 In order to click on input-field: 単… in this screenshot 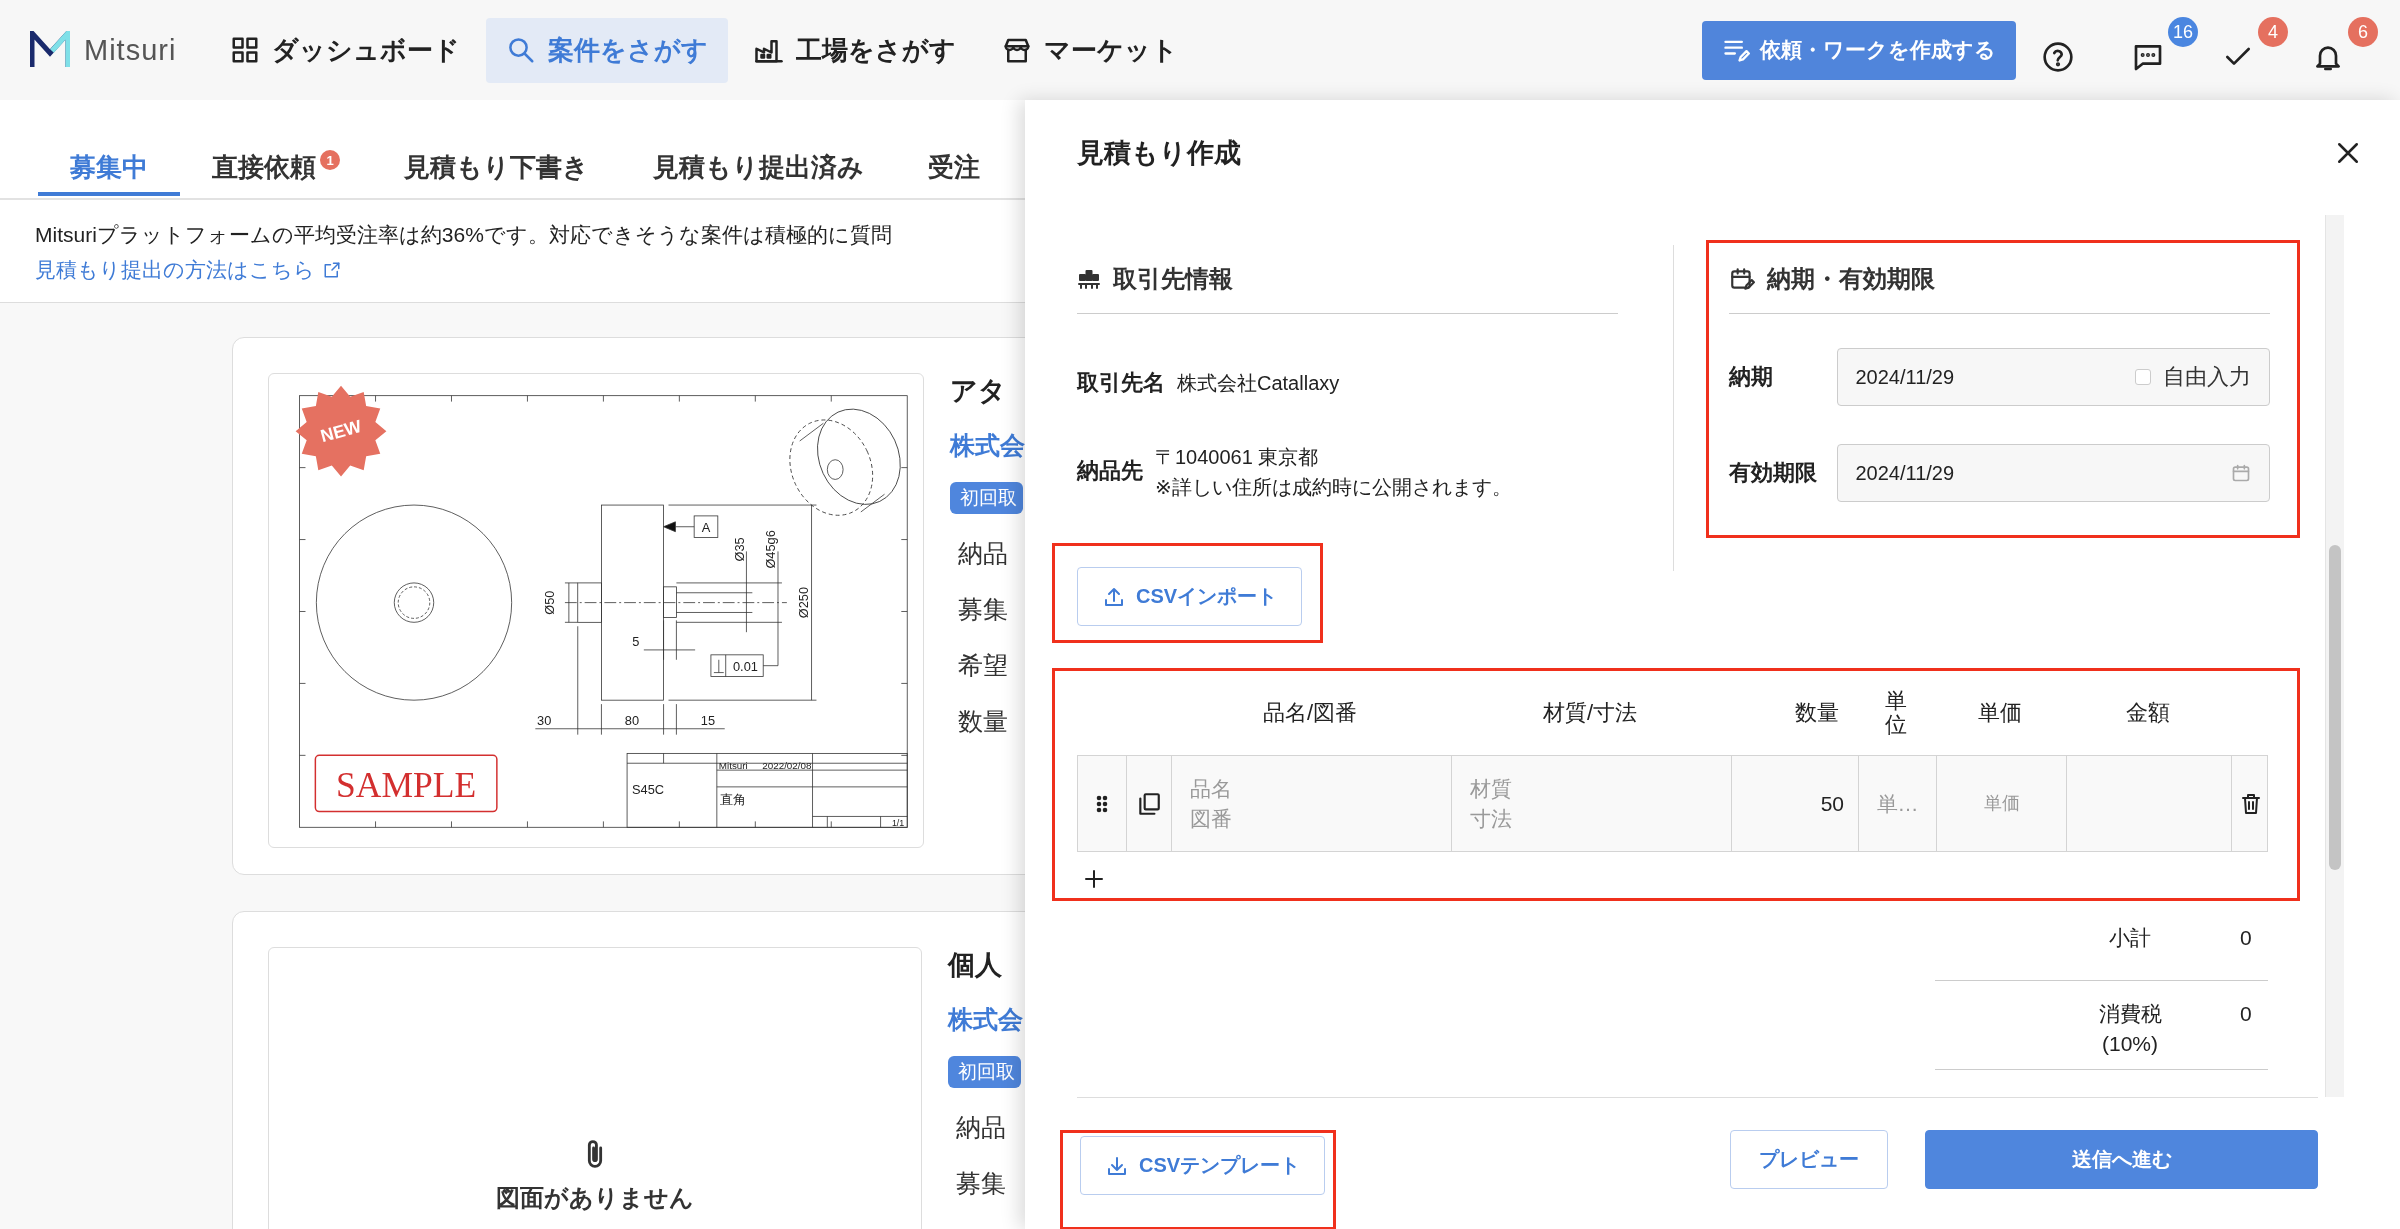, I will do `click(1897, 803)`.